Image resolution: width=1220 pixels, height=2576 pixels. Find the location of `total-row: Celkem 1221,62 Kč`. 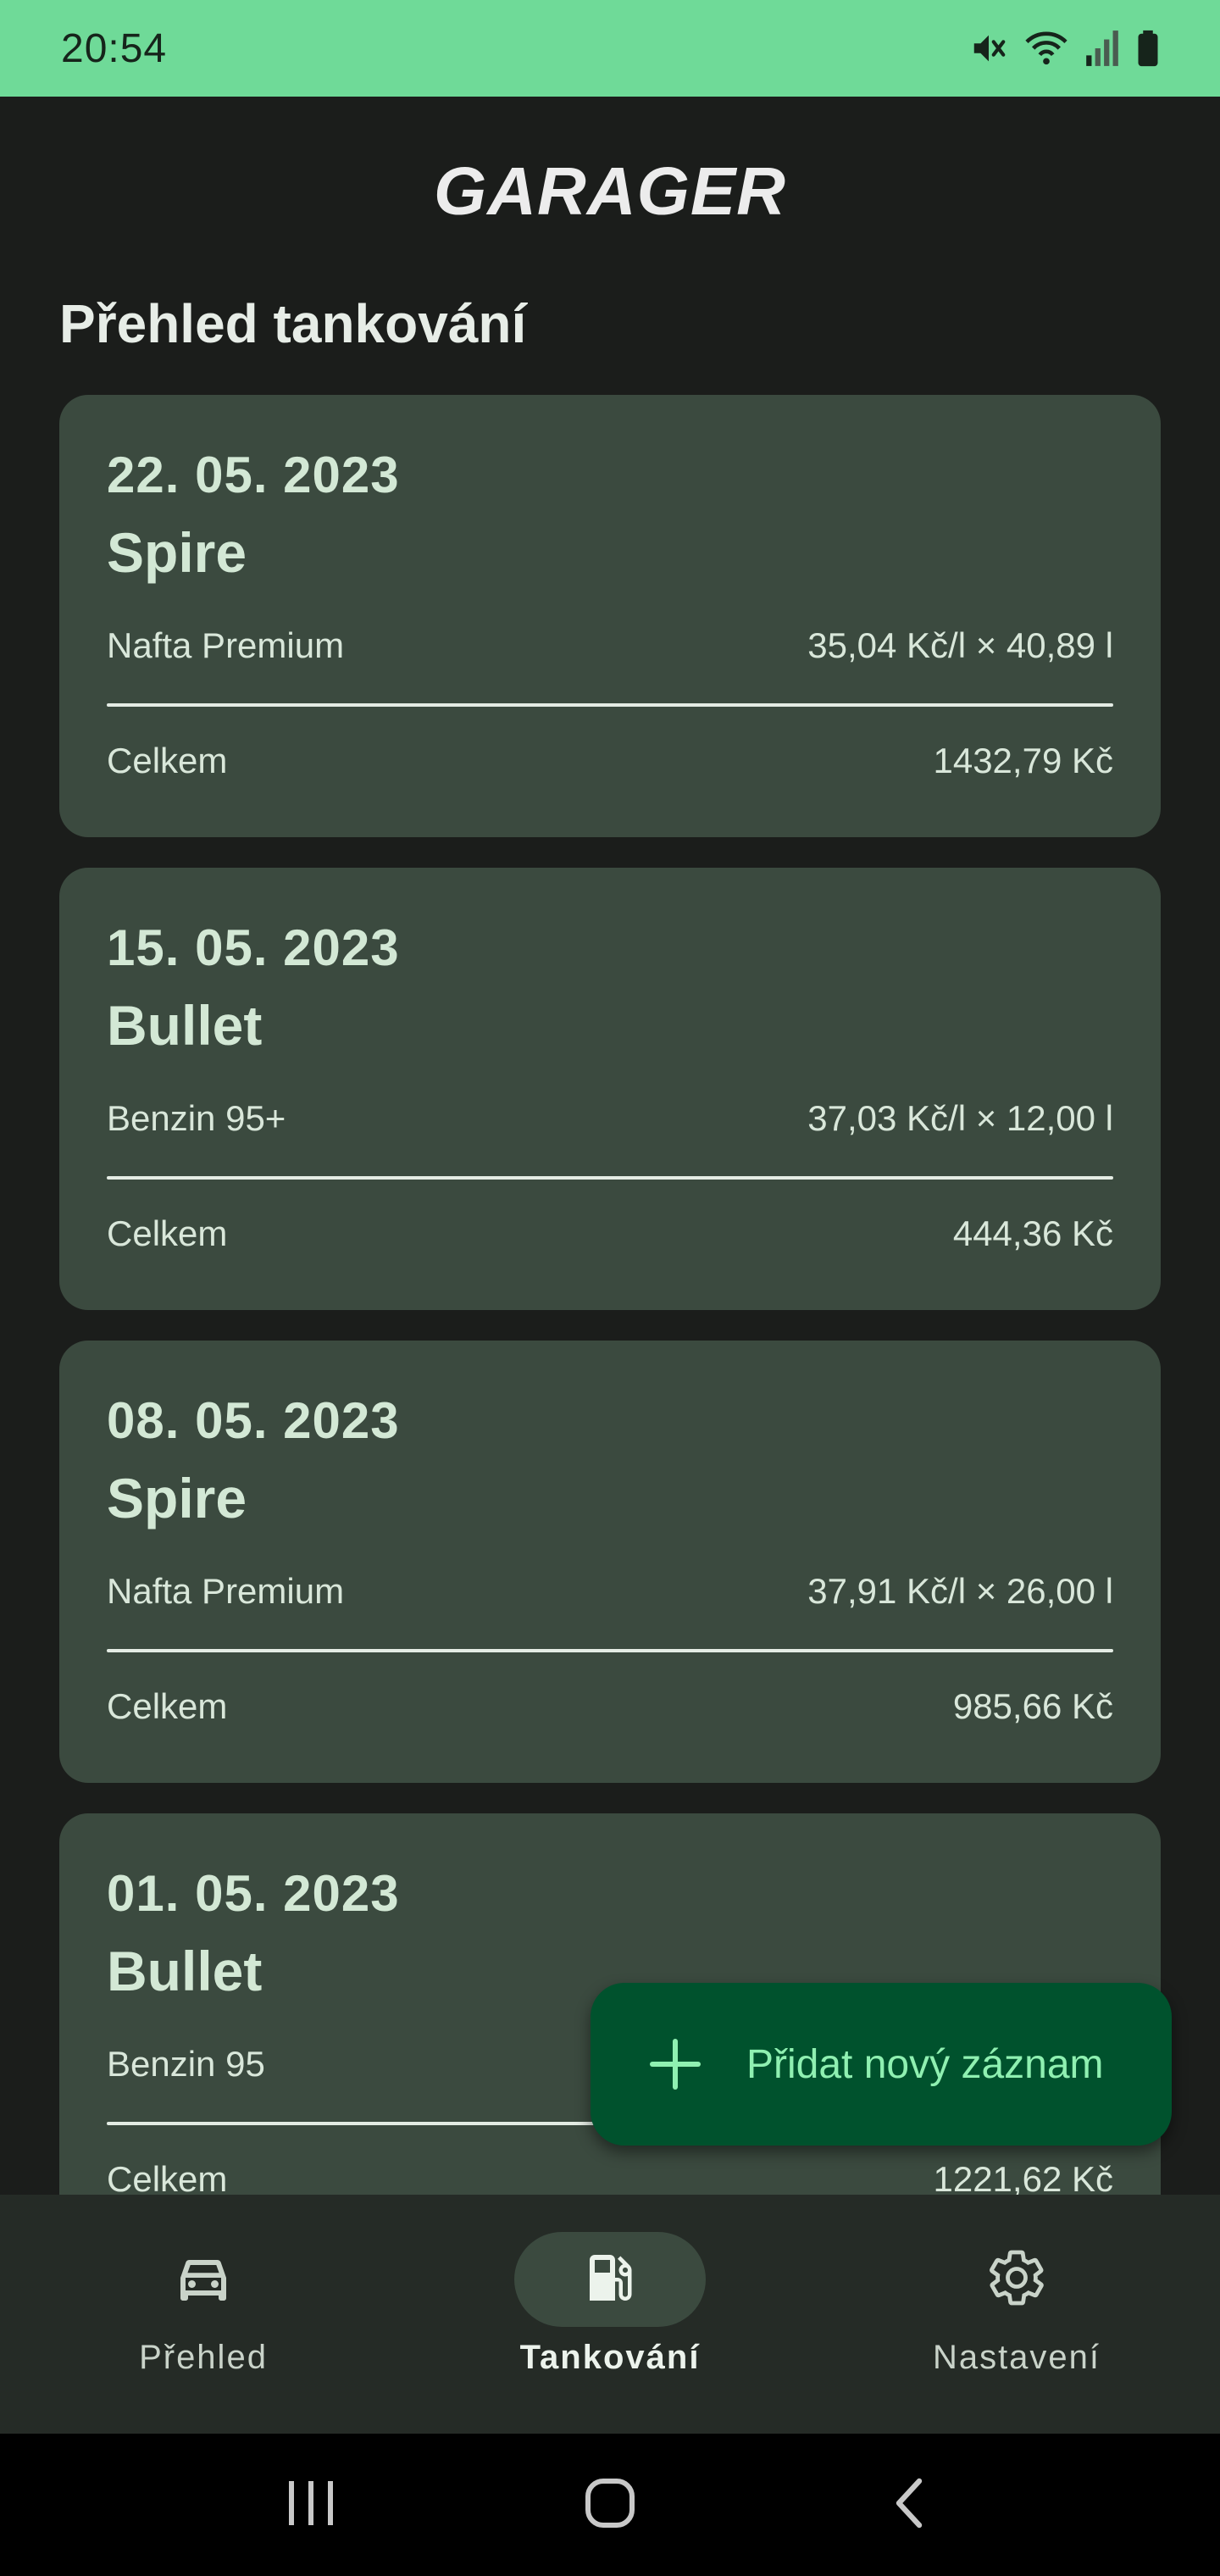

total-row: Celkem 1221,62 Kč is located at coordinates (610, 2177).